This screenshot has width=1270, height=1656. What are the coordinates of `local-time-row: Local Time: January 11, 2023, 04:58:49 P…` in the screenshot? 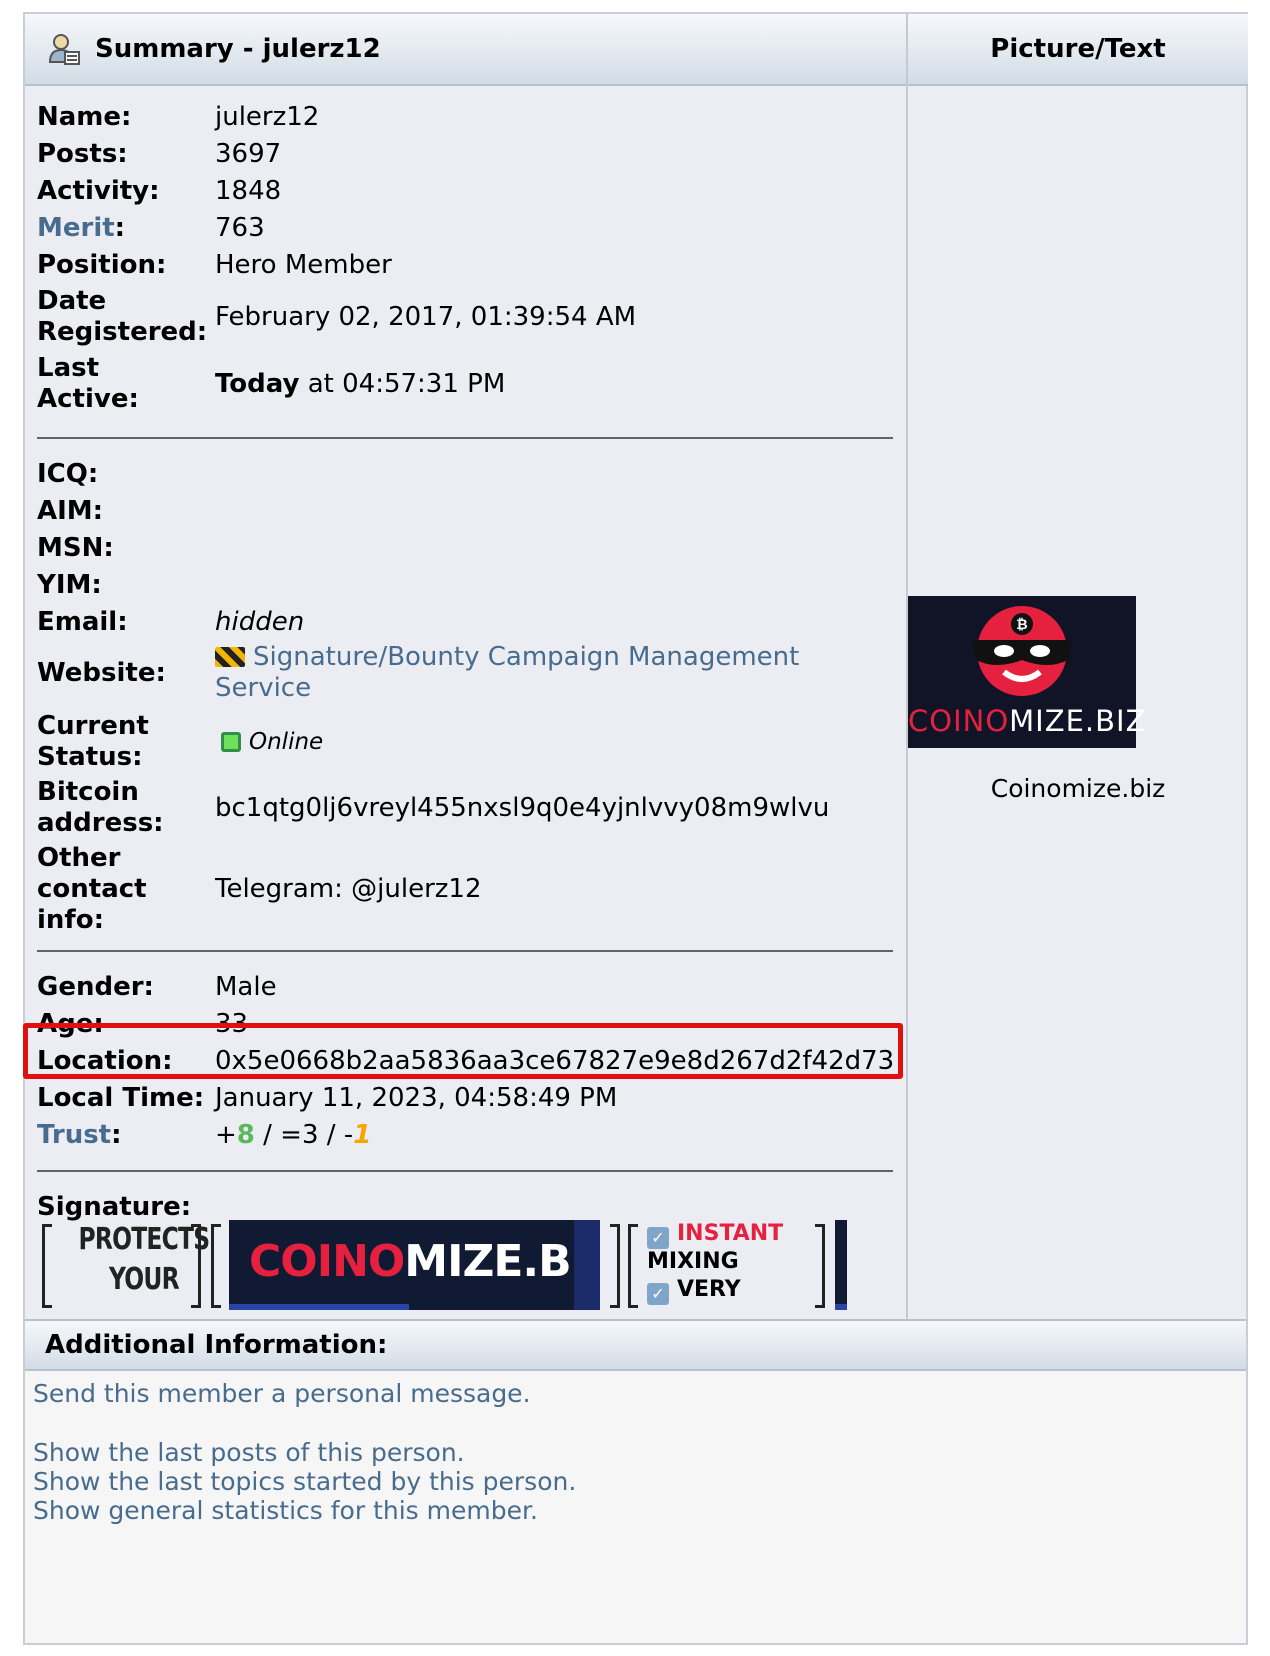 It's located at (467, 1098).